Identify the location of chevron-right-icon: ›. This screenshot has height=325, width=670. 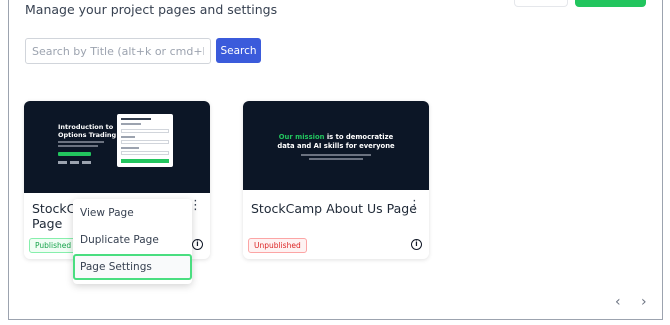
(644, 302).